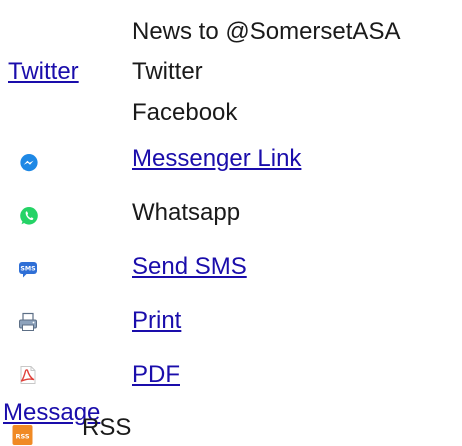 The image size is (462, 446). Describe the element at coordinates (266, 31) in the screenshot. I see `news-to-label: News to @SomersetASA` at that location.